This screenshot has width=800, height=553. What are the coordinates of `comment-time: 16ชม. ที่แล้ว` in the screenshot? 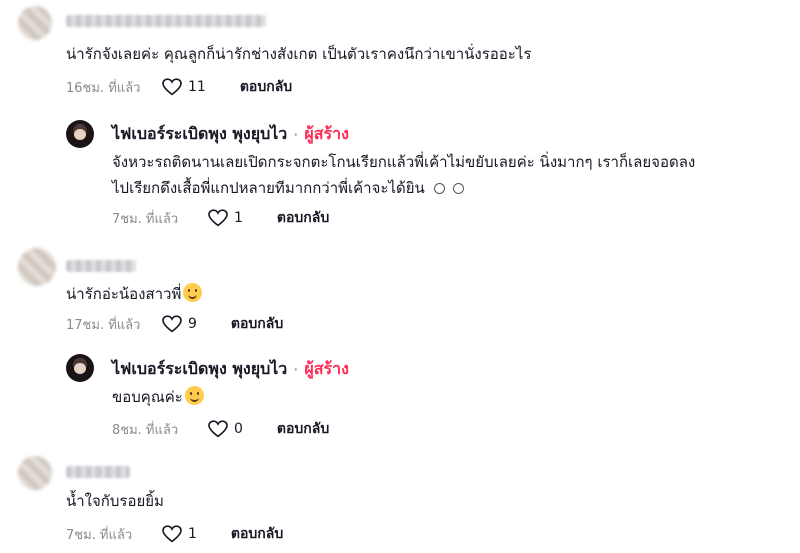 It's located at (103, 88).